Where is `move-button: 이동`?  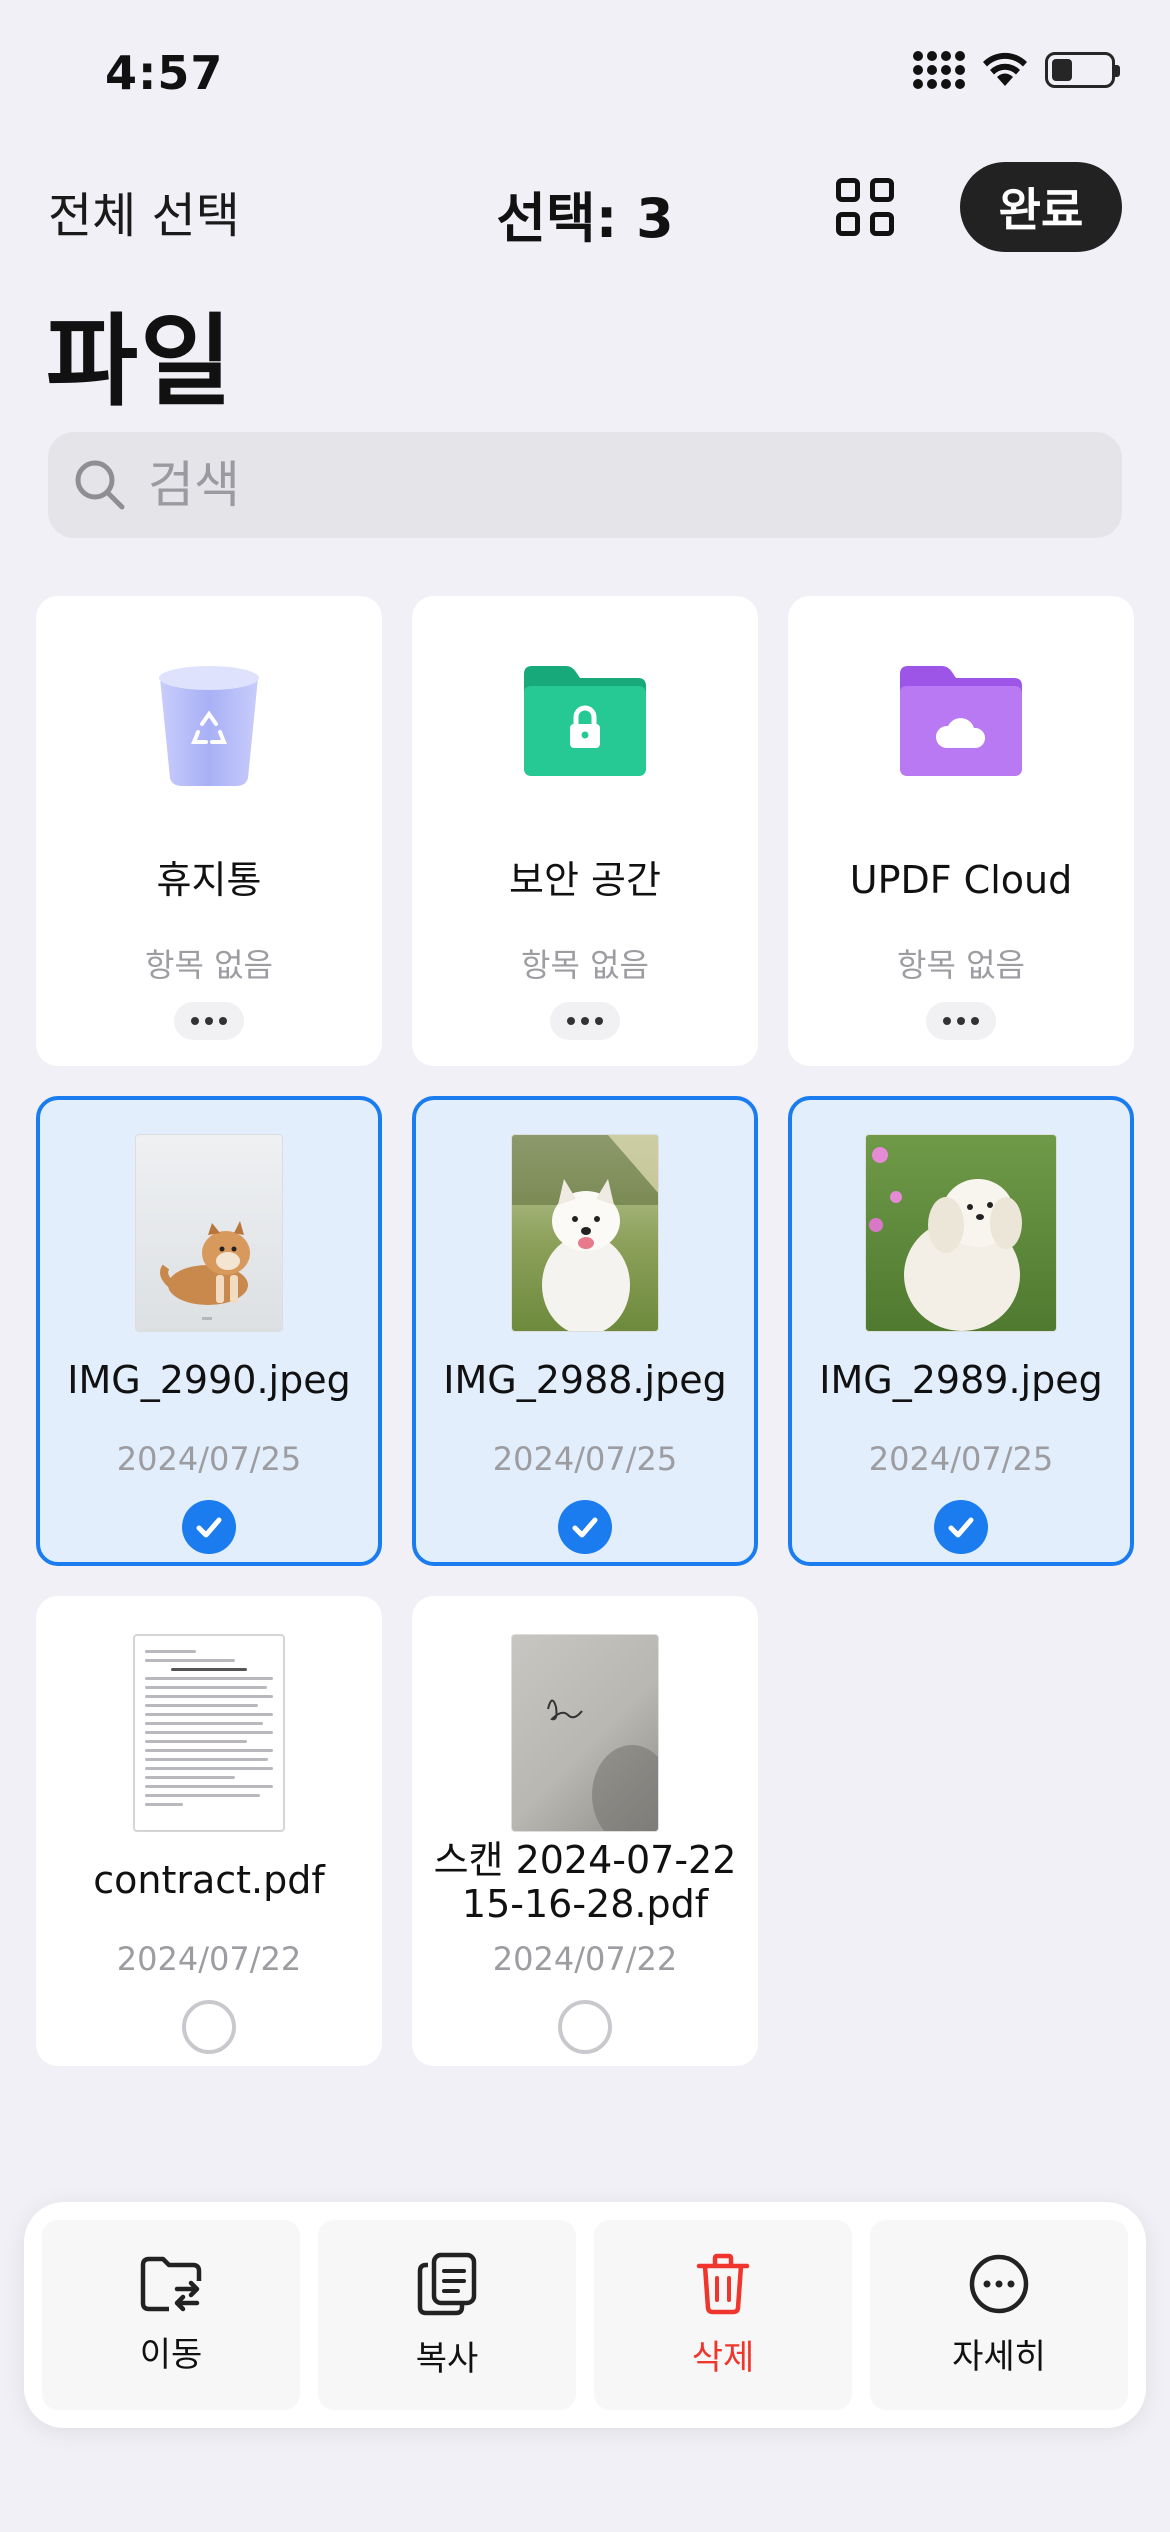 move-button: 이동 is located at coordinates (171, 2315).